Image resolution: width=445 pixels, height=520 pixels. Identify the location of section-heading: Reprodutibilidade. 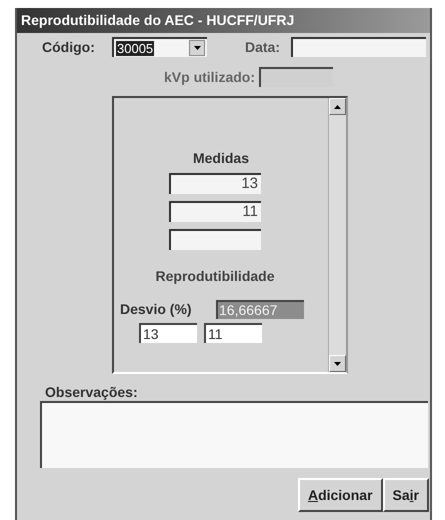
(215, 276).